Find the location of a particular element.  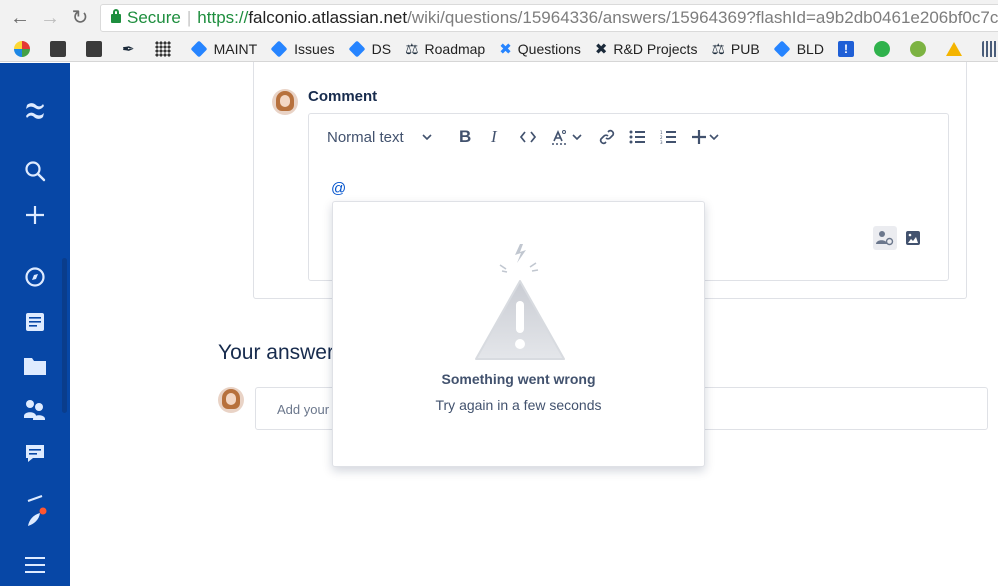

bookmark-green is located at coordinates (920, 48).